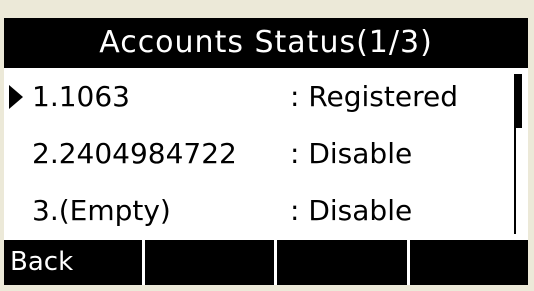 The height and width of the screenshot is (291, 534). What do you see at coordinates (101, 210) in the screenshot?
I see `account-name: 3.(Empty)` at bounding box center [101, 210].